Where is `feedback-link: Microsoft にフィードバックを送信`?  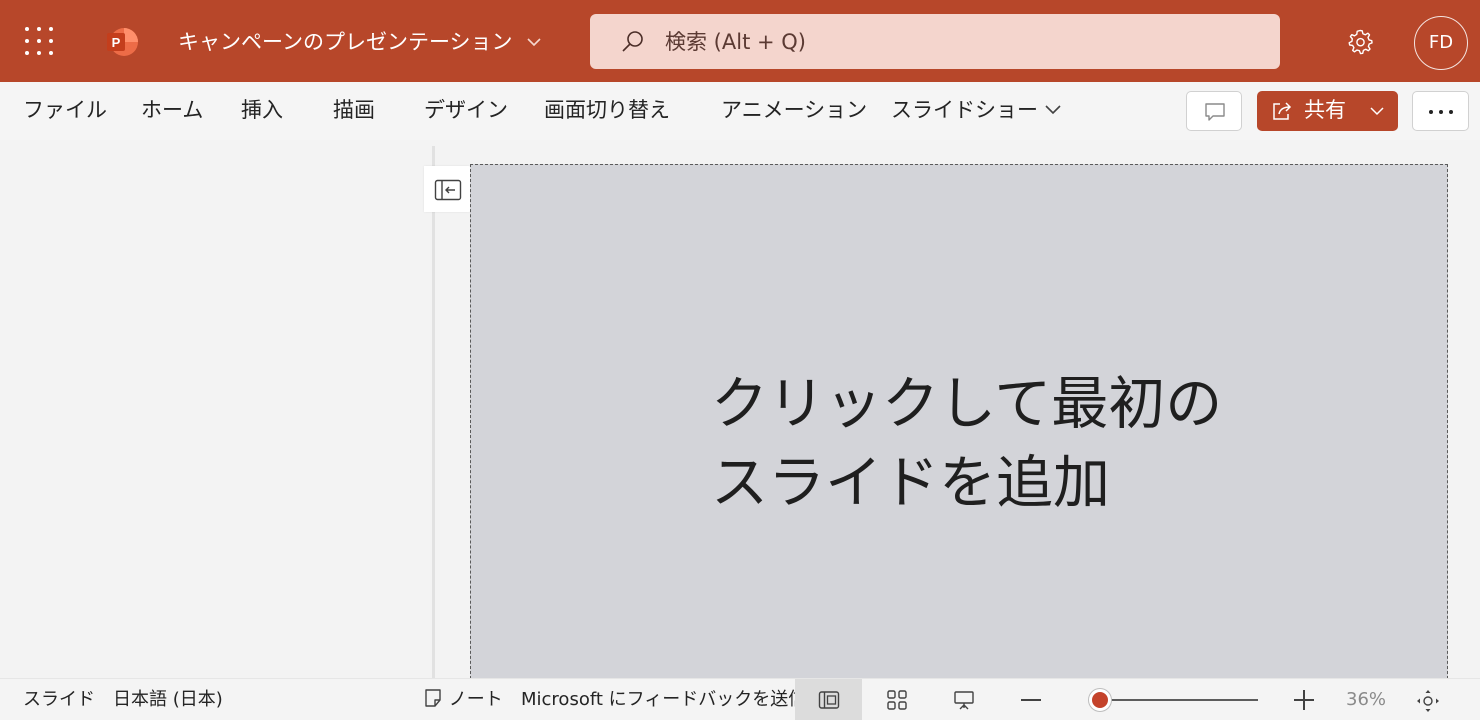 feedback-link: Microsoft にフィードバックを送信 is located at coordinates (663, 700).